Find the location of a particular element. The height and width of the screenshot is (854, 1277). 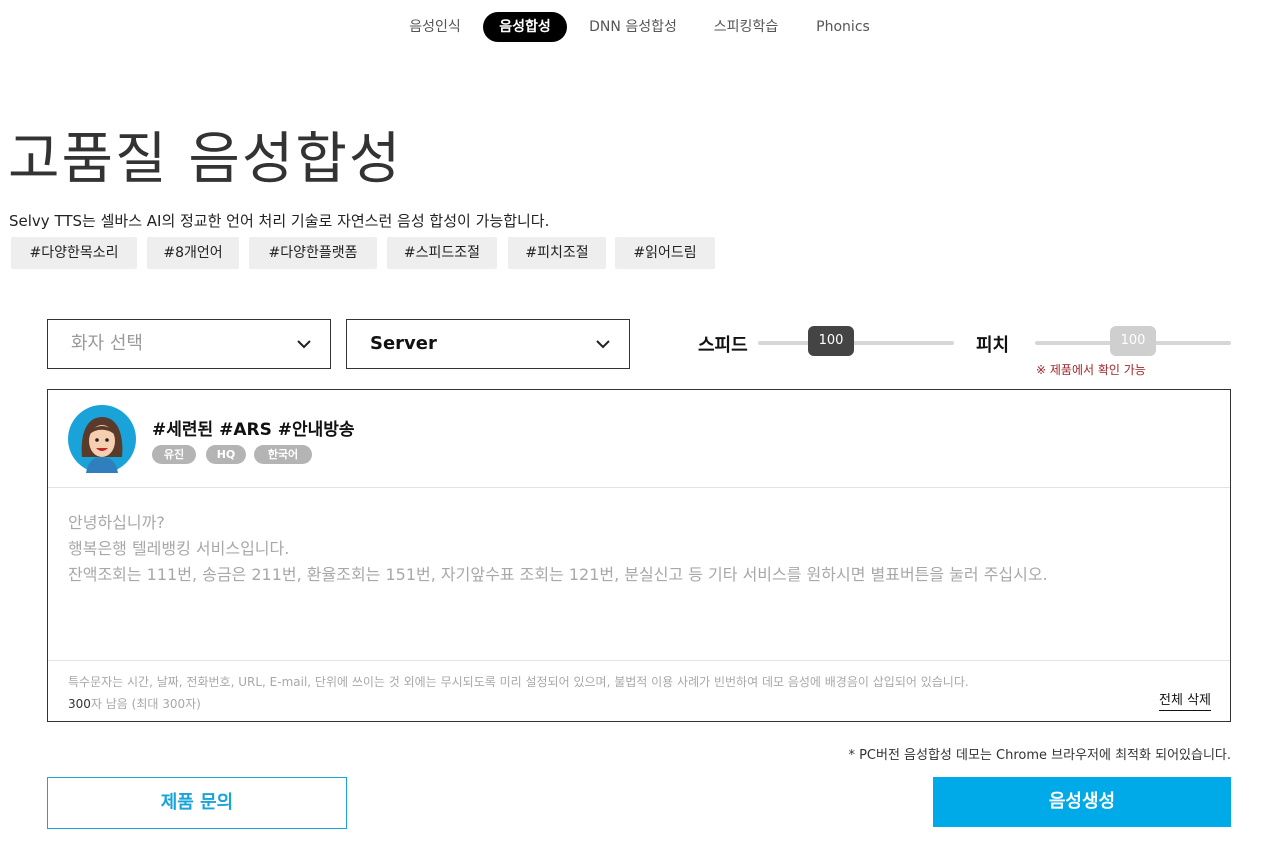

server-select-value: Server is located at coordinates (403, 343).